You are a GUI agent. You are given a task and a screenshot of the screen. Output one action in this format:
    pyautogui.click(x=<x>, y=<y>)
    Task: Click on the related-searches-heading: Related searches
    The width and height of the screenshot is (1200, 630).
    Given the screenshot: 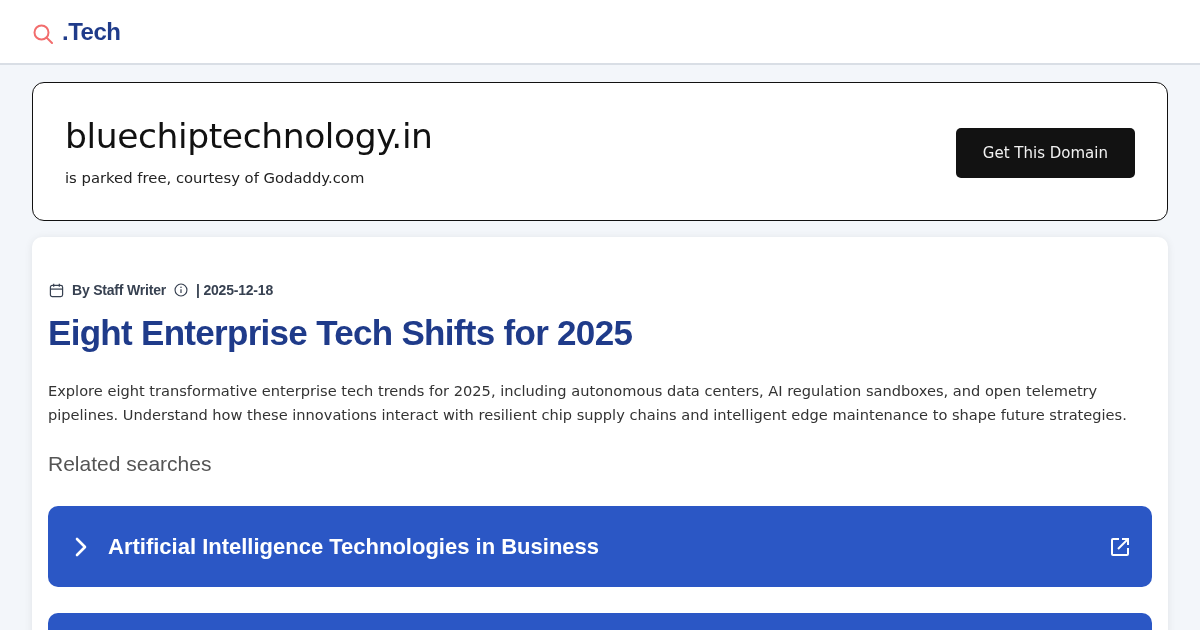 What is the action you would take?
    pyautogui.click(x=130, y=464)
    